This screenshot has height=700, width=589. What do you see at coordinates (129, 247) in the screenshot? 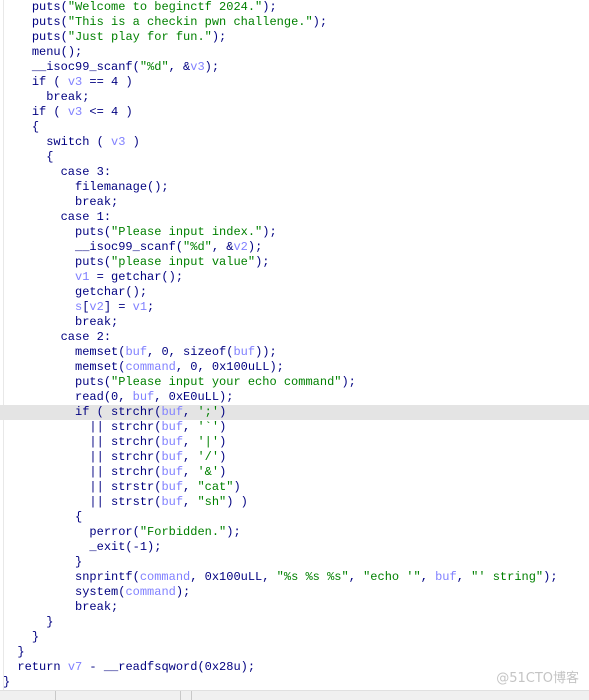
I see `code-token: __isoc99_scanf(` at bounding box center [129, 247].